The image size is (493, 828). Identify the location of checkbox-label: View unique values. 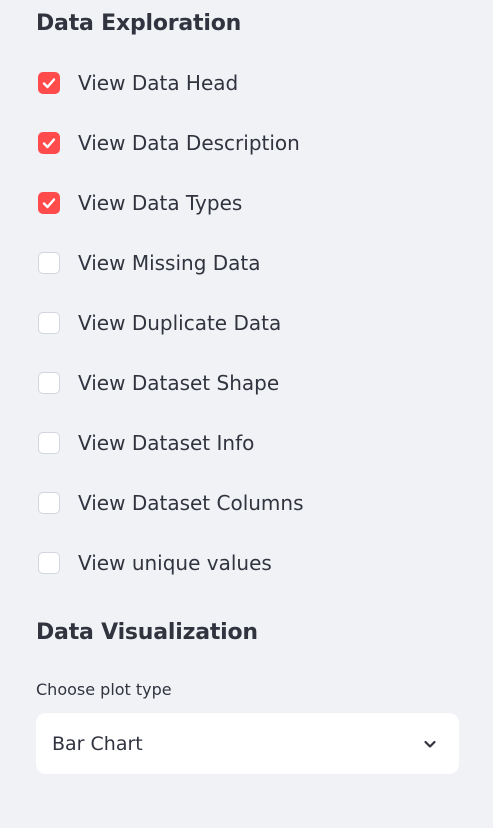
(175, 563).